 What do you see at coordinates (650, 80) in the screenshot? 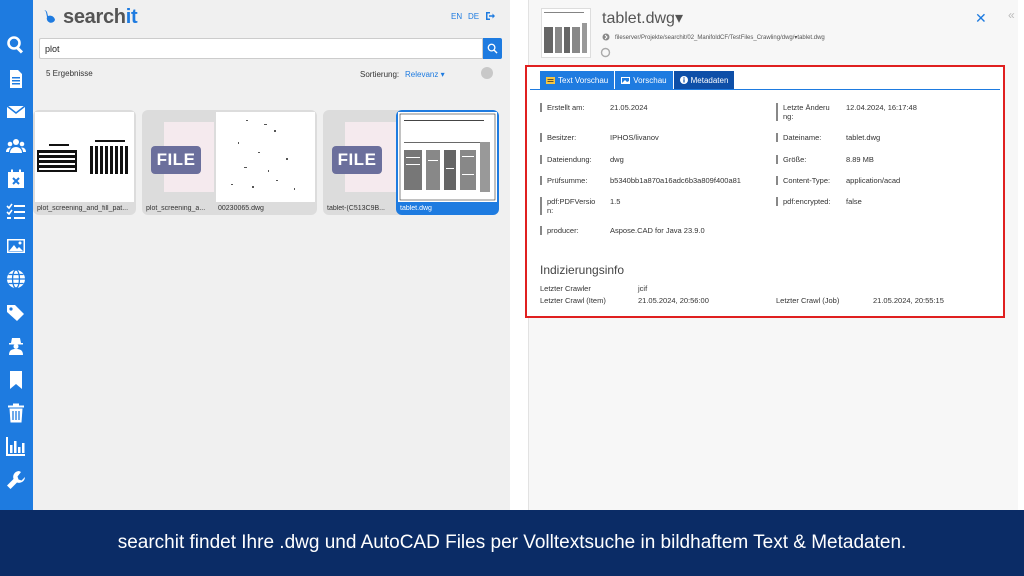
I see `tab-label: Vorschau` at bounding box center [650, 80].